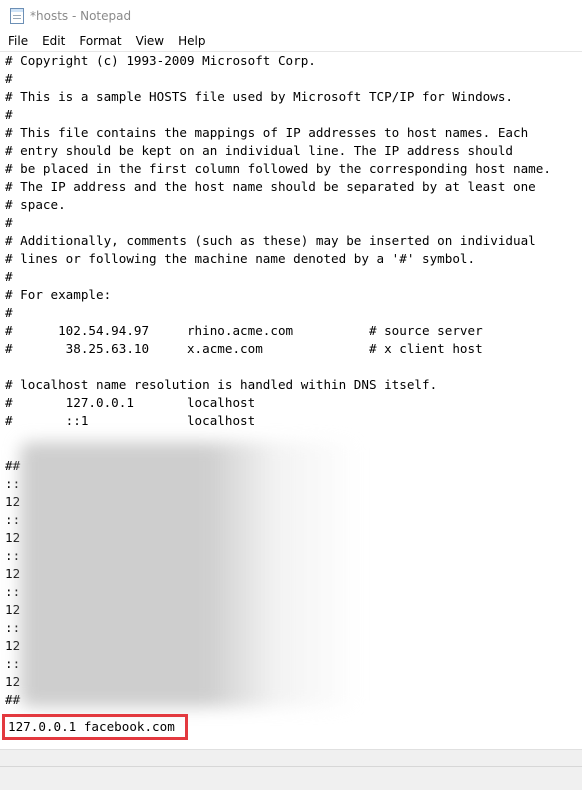 This screenshot has width=582, height=790. Describe the element at coordinates (12, 583) in the screenshot. I see `obscured-line-starts: ##:: 12:: 12:: 12:: 12:: 12:: 12 ##` at that location.